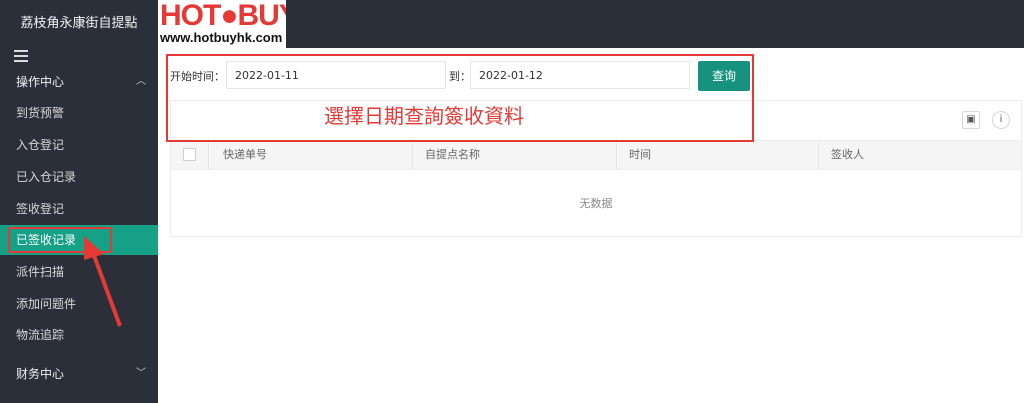 The image size is (1024, 403). I want to click on empty-state-text: 无数据, so click(596, 203).